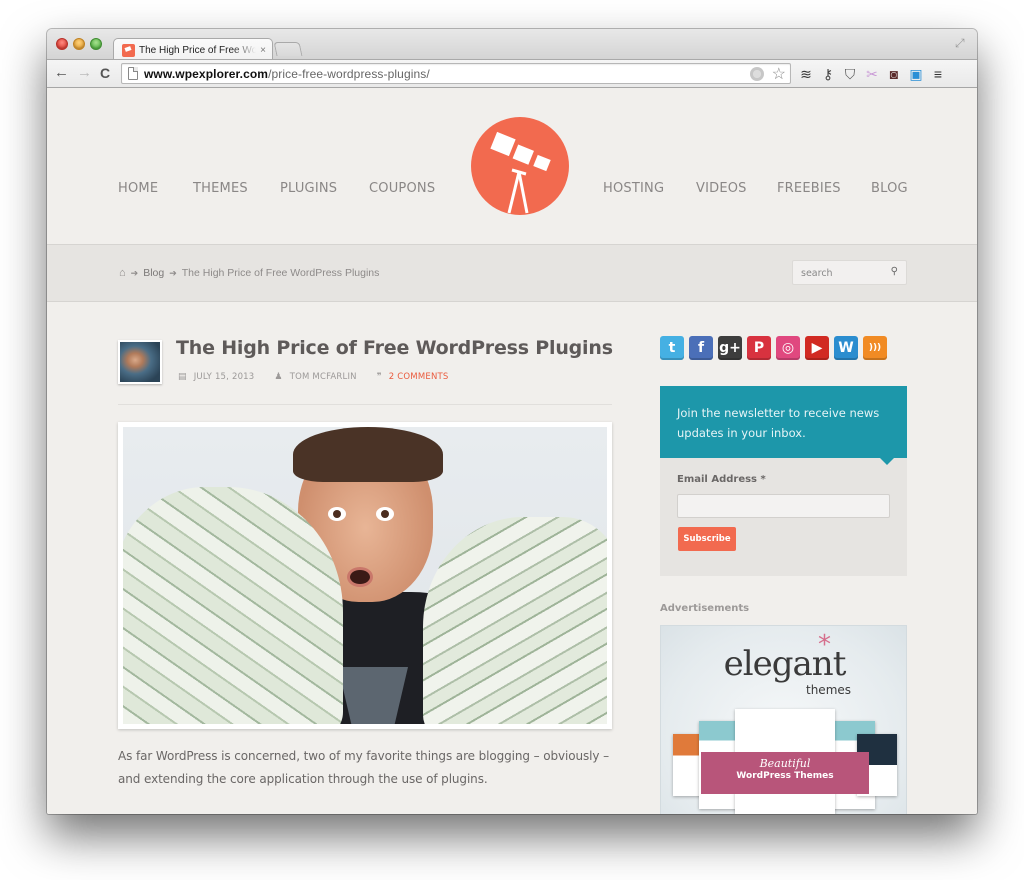  Describe the element at coordinates (105, 73) in the screenshot. I see `reload-button: C` at that location.